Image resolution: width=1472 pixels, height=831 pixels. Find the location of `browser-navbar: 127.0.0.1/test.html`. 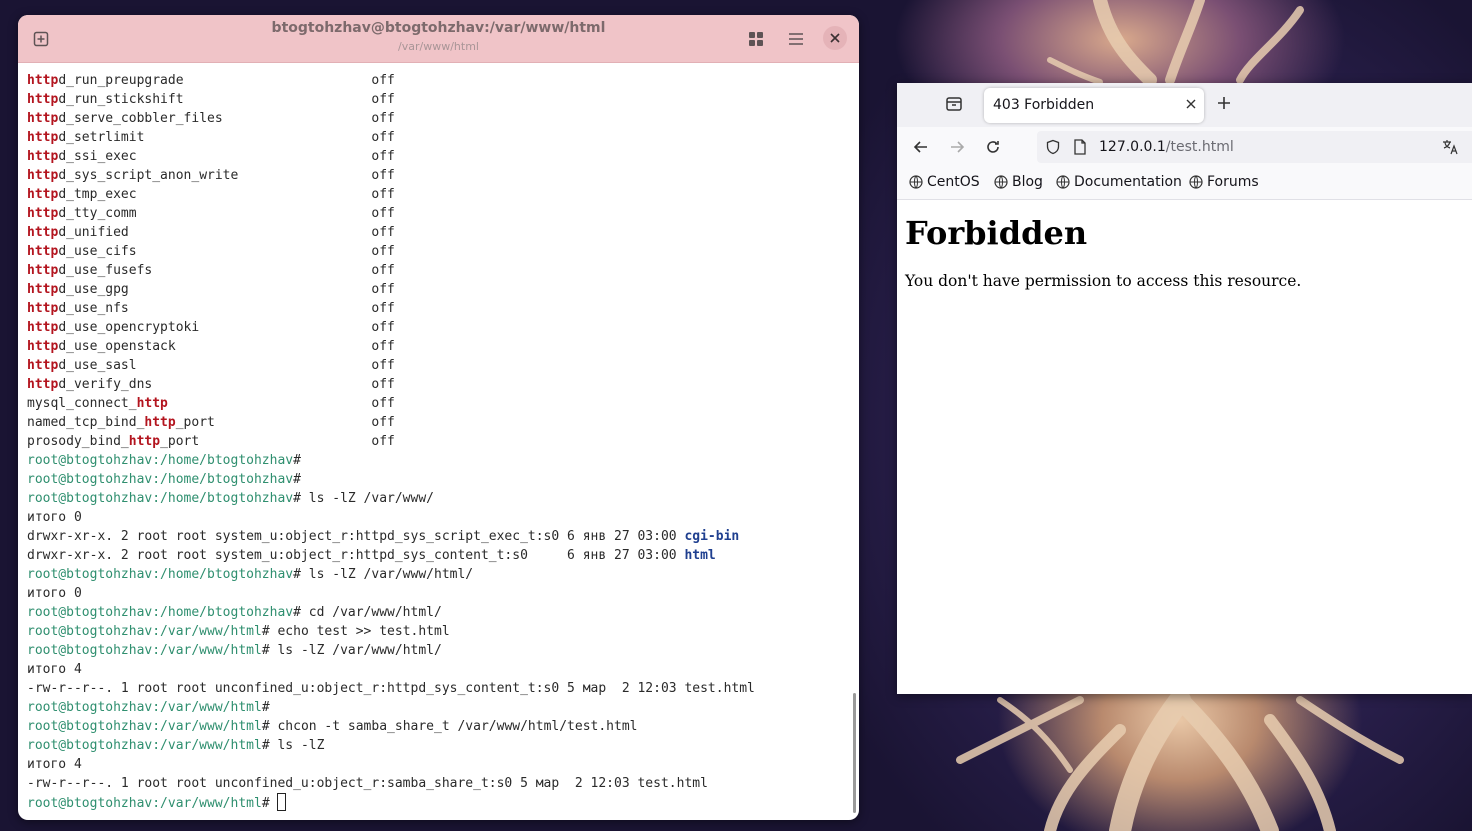

browser-navbar: 127.0.0.1/test.html is located at coordinates (1184, 147).